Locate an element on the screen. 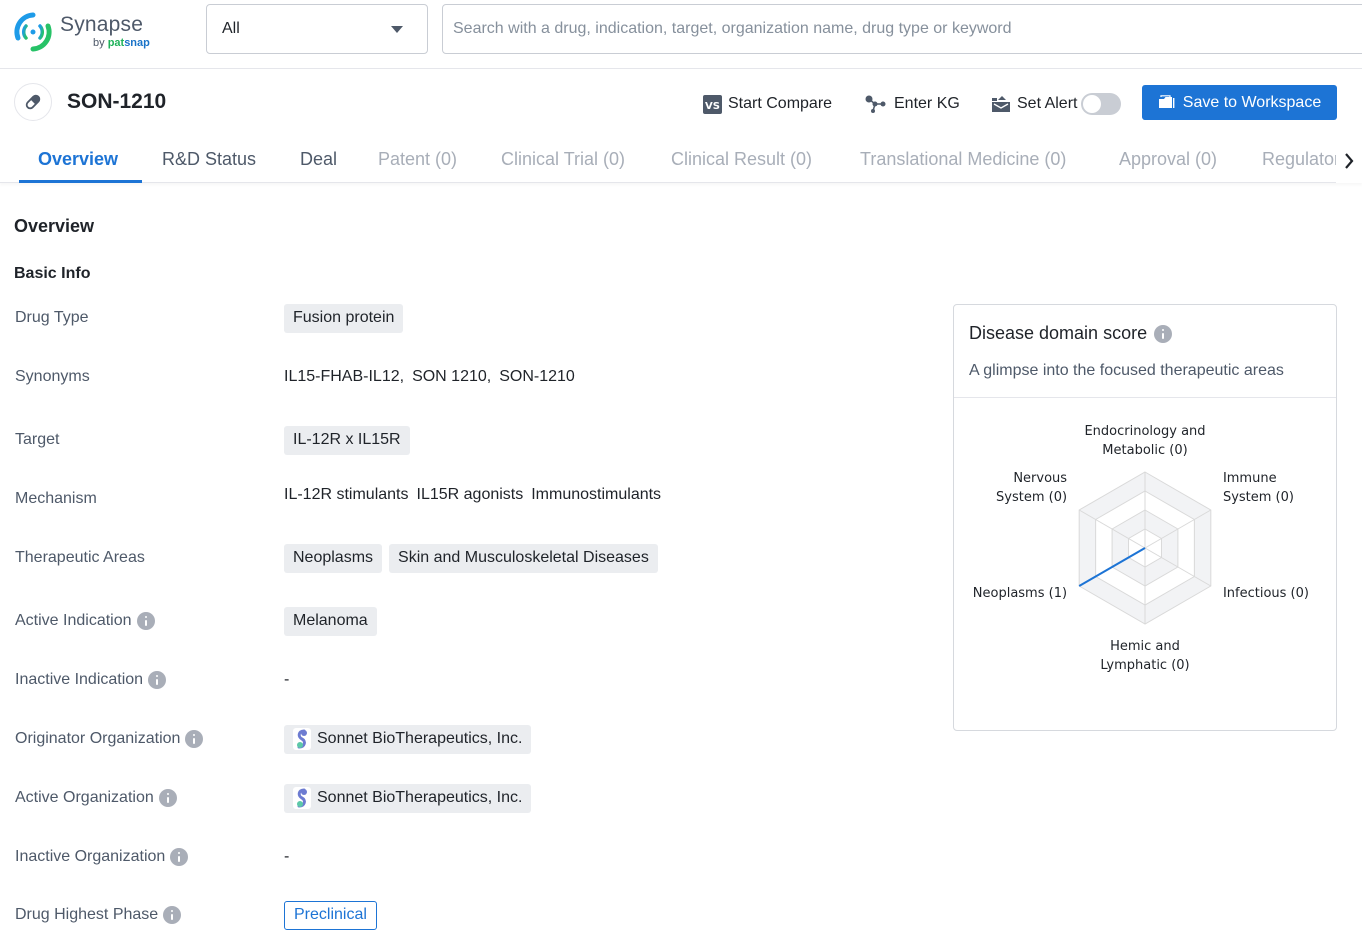  drug-type-tag: Fusion protein is located at coordinates (344, 318).